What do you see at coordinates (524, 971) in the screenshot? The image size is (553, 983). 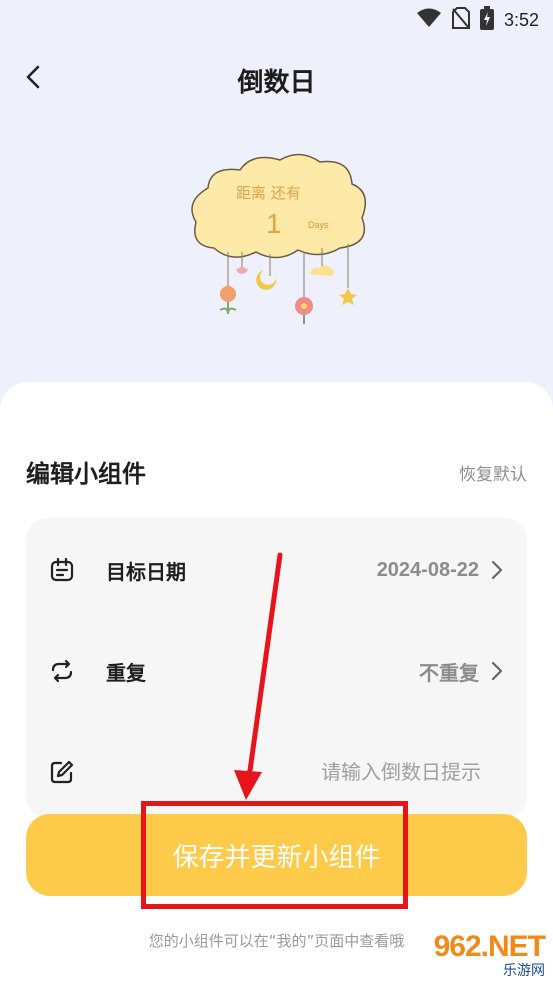 I see `watermark-sub: 乐游网` at bounding box center [524, 971].